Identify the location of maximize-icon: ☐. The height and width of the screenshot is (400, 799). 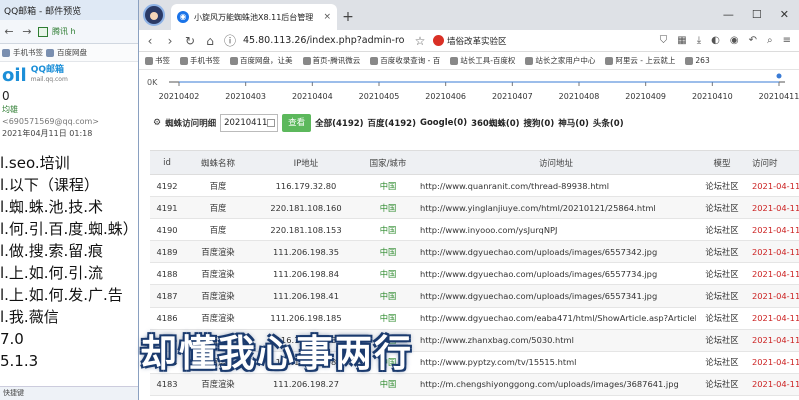
(757, 14).